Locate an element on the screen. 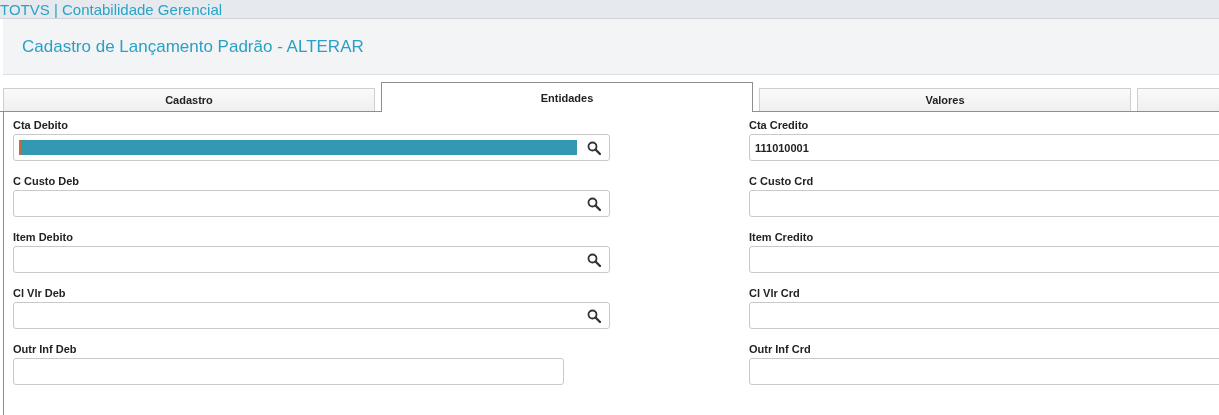  input-field: 111010001 is located at coordinates (984, 147).